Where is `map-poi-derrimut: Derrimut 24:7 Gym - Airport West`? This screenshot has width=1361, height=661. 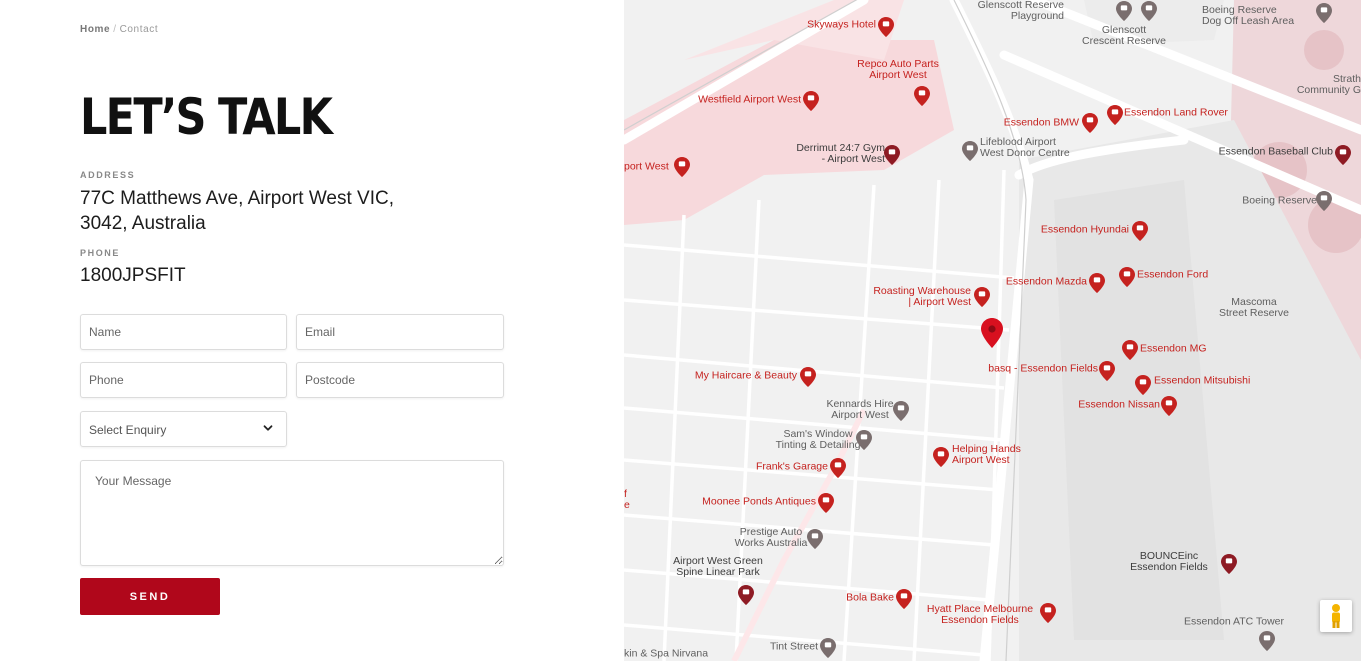 map-poi-derrimut: Derrimut 24:7 Gym - Airport West is located at coordinates (840, 154).